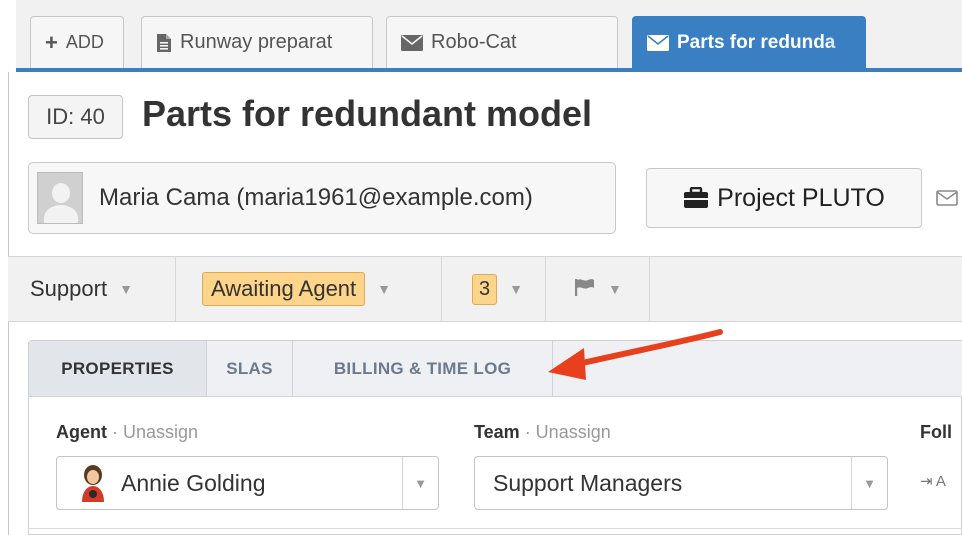 The width and height of the screenshot is (962, 535). What do you see at coordinates (118, 368) in the screenshot?
I see `tab-properties: PROPERTIES` at bounding box center [118, 368].